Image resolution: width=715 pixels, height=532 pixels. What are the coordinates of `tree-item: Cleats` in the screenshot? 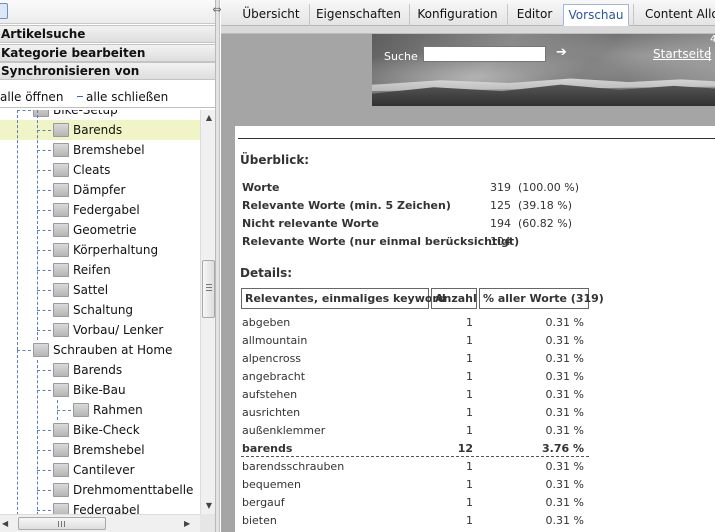 It's located at (100, 170).